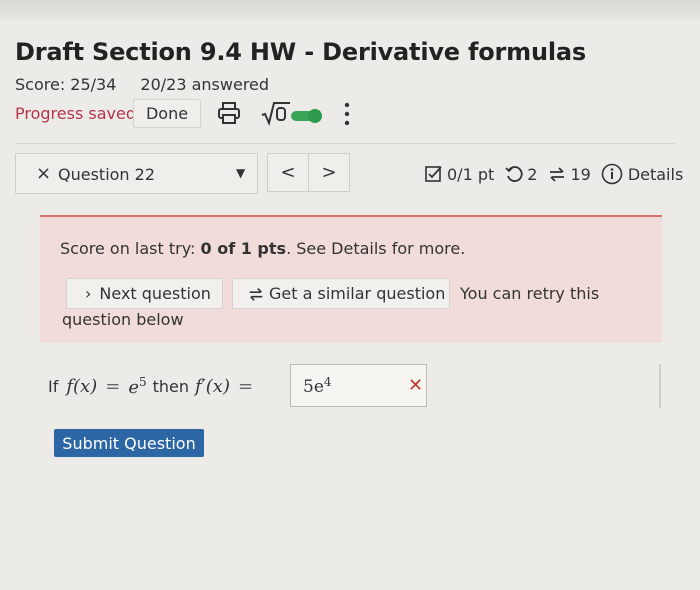  I want to click on question-select-label: Question 22, so click(107, 174).